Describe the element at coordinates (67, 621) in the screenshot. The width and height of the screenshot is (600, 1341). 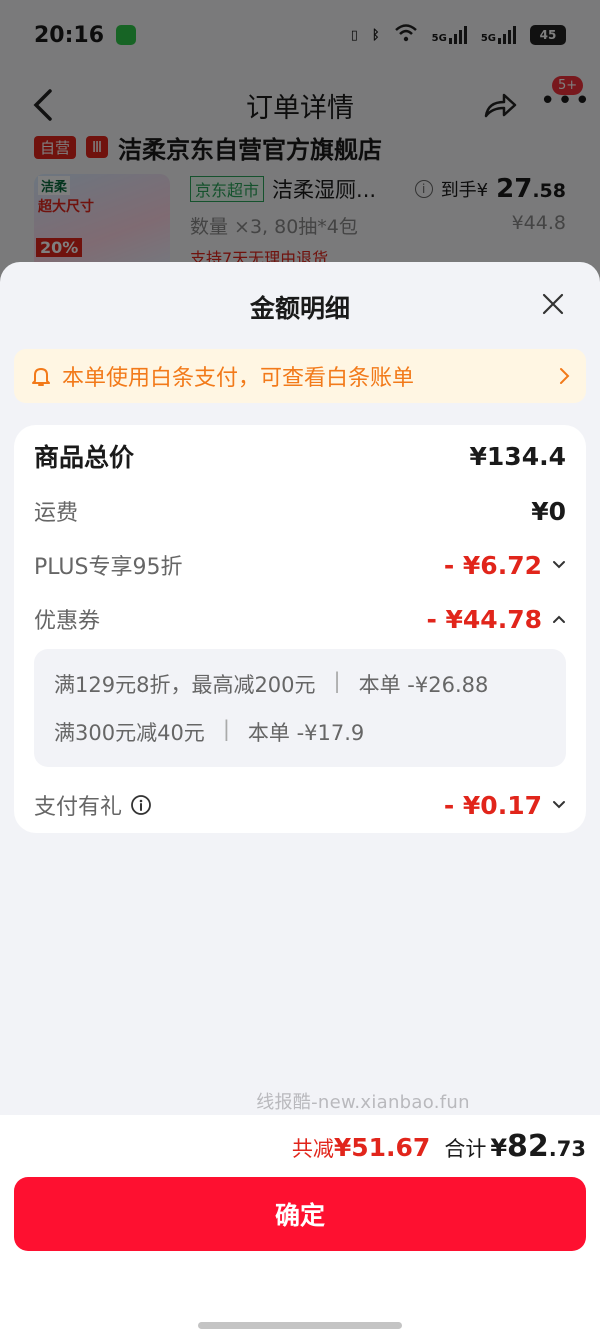
I see `coupon-label: 优惠券` at that location.